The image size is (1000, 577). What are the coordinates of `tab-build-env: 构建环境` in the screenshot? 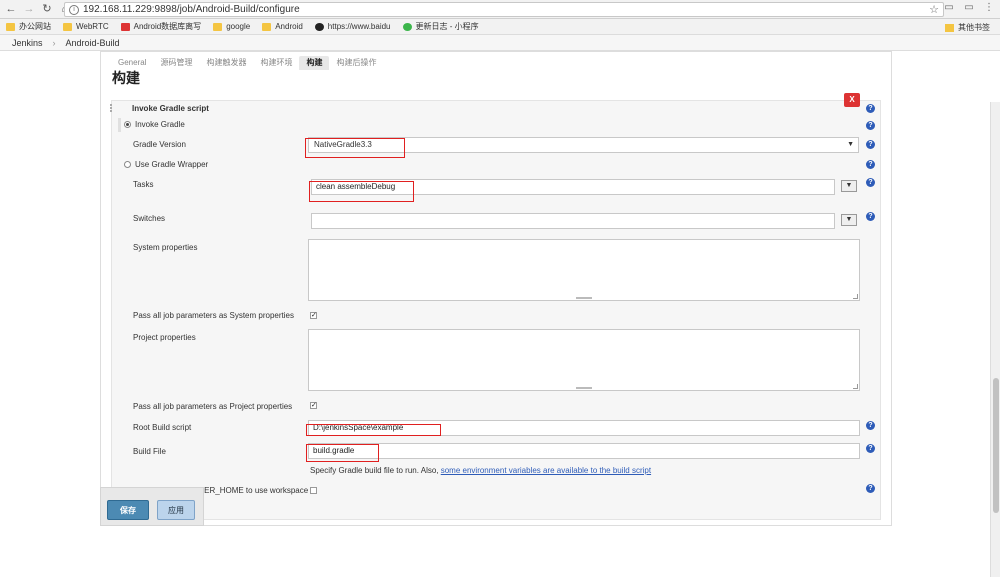 It's located at (276, 63).